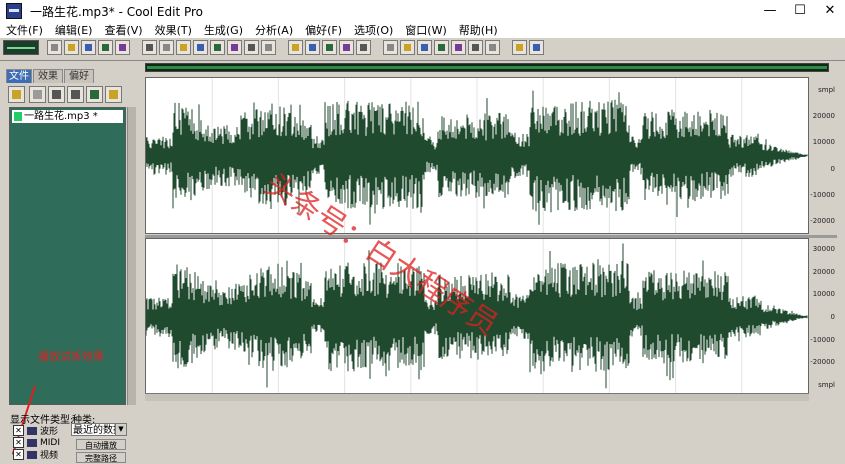 This screenshot has height=464, width=845. What do you see at coordinates (487, 67) in the screenshot?
I see `overview-bar` at bounding box center [487, 67].